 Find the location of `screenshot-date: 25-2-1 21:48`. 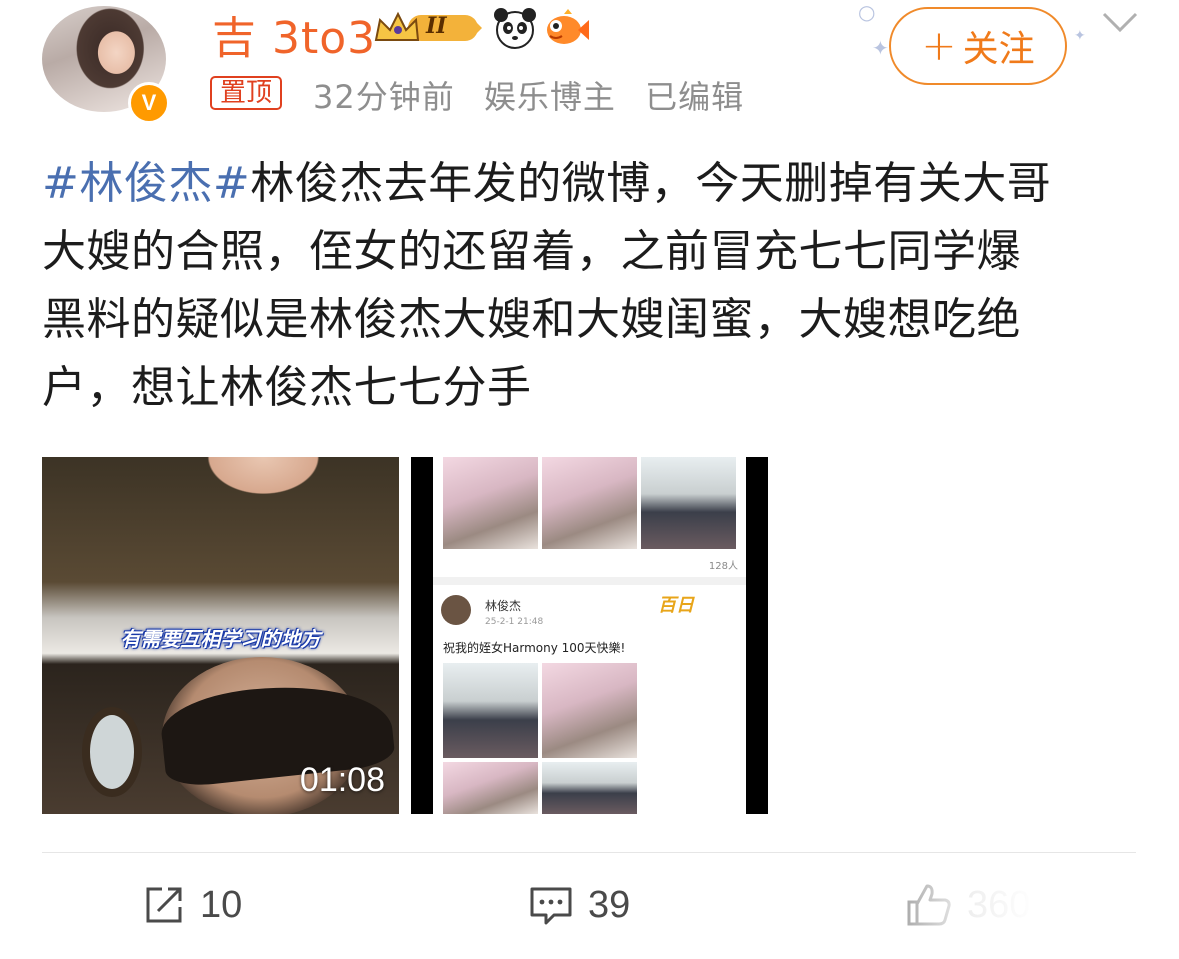

screenshot-date: 25-2-1 21:48 is located at coordinates (514, 622).